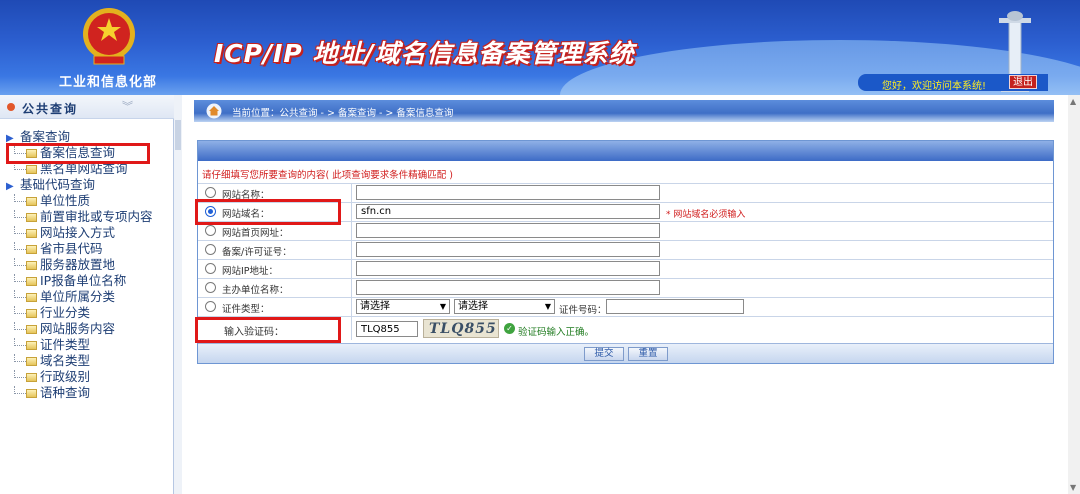 This screenshot has width=1080, height=494. Describe the element at coordinates (706, 215) in the screenshot. I see `domain-required-note: * 网站域名必须输入` at that location.